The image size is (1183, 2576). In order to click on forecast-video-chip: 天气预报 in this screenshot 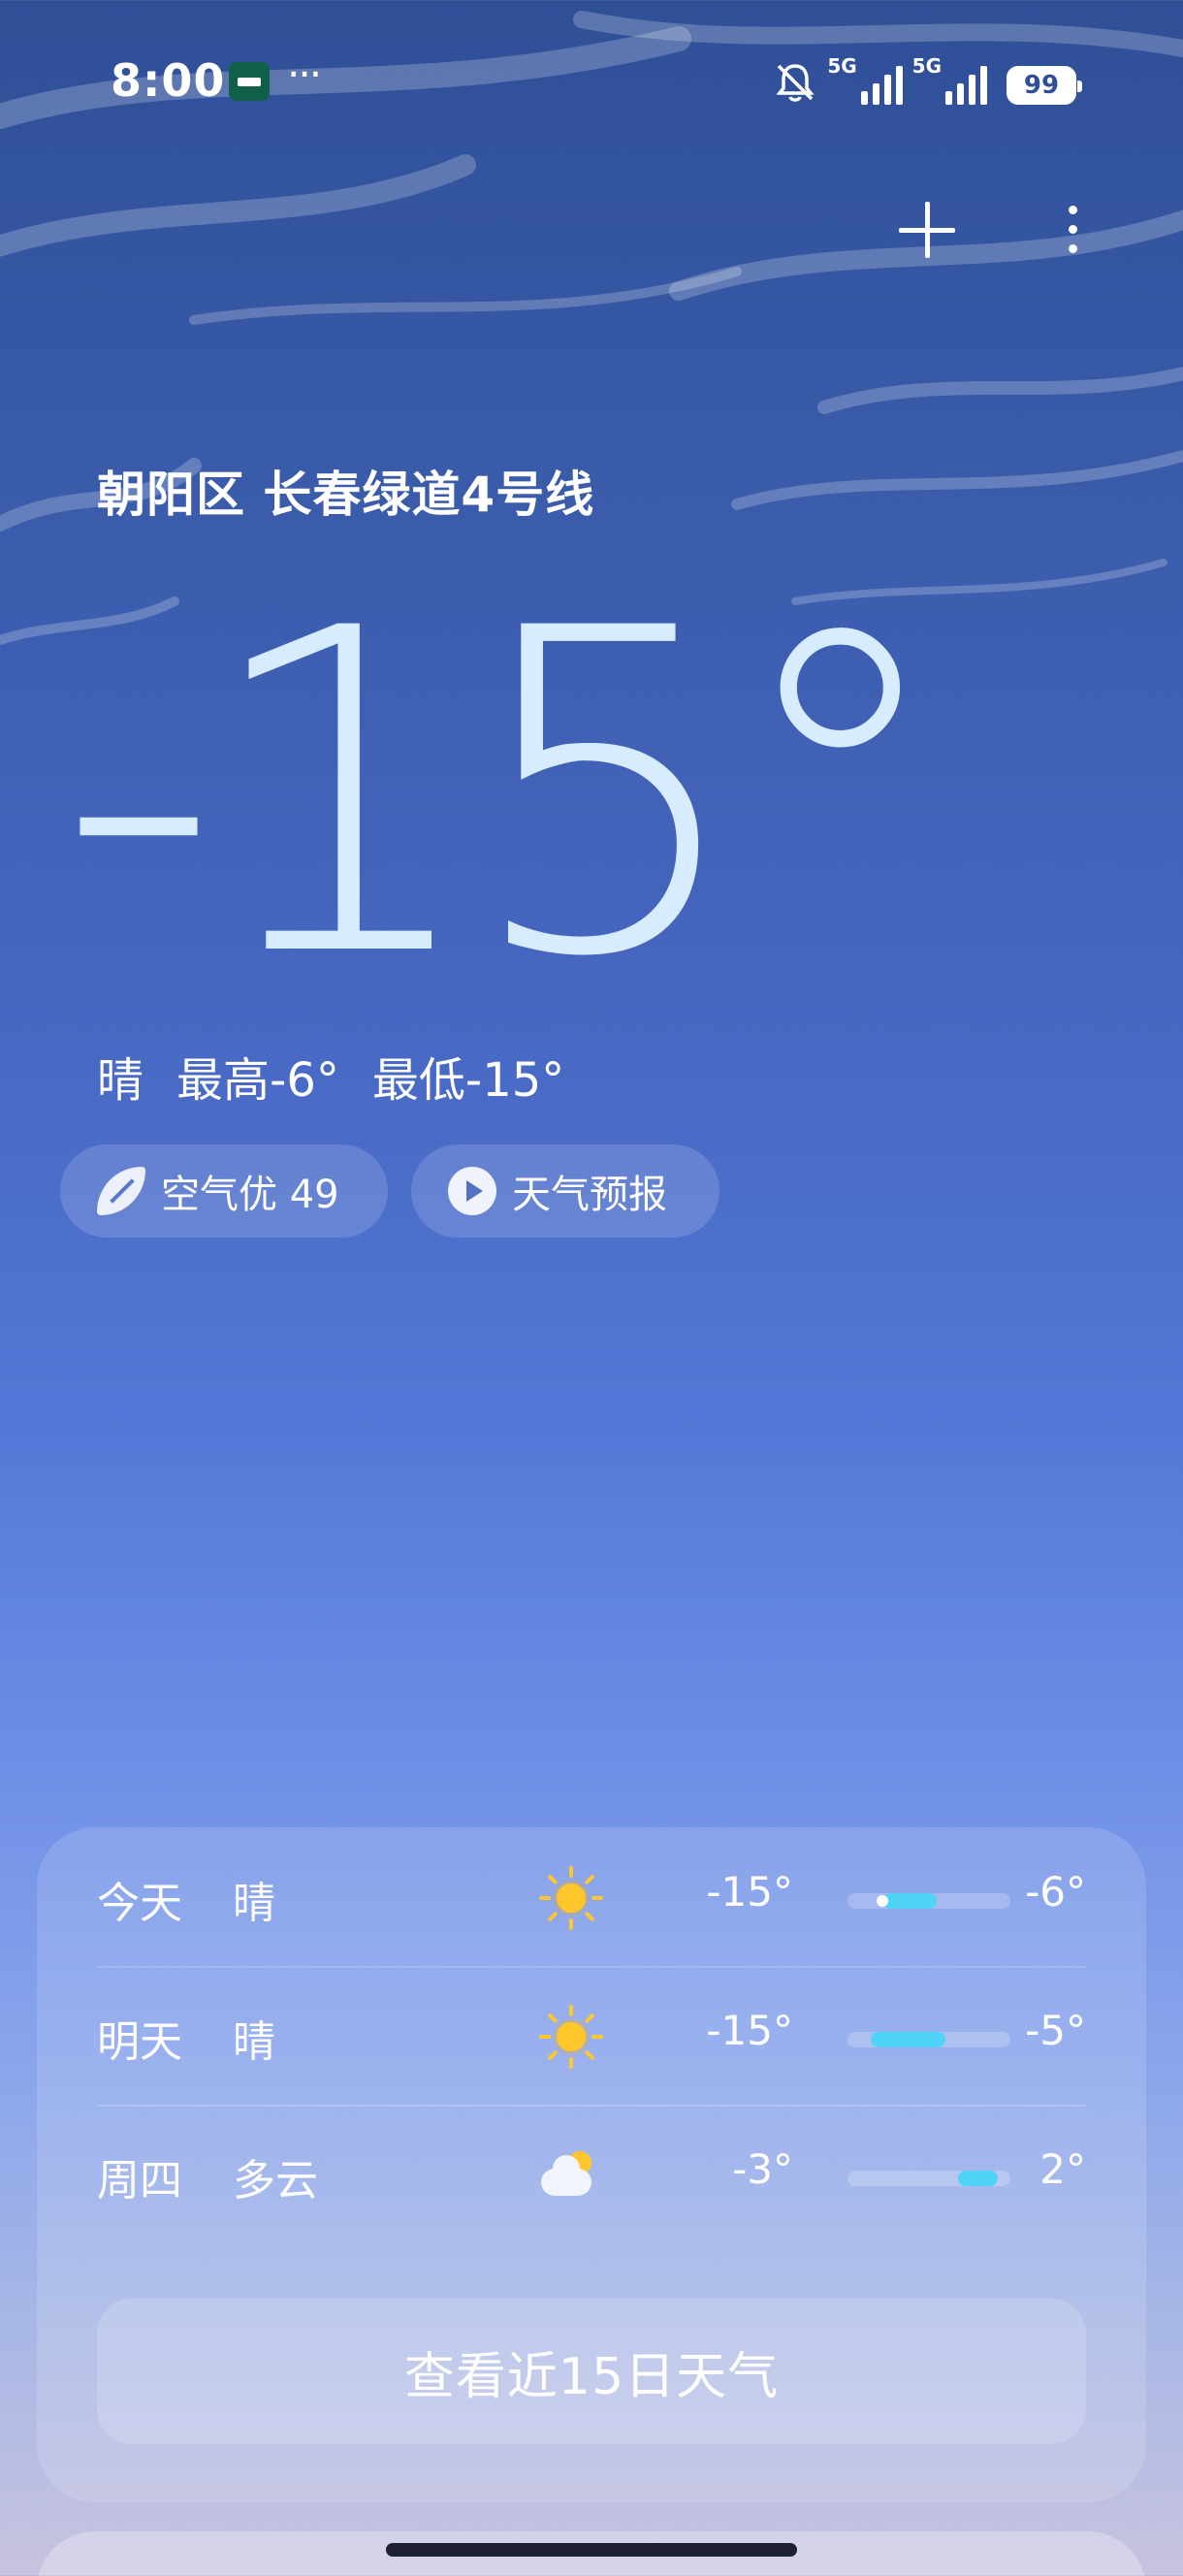, I will do `click(565, 1191)`.